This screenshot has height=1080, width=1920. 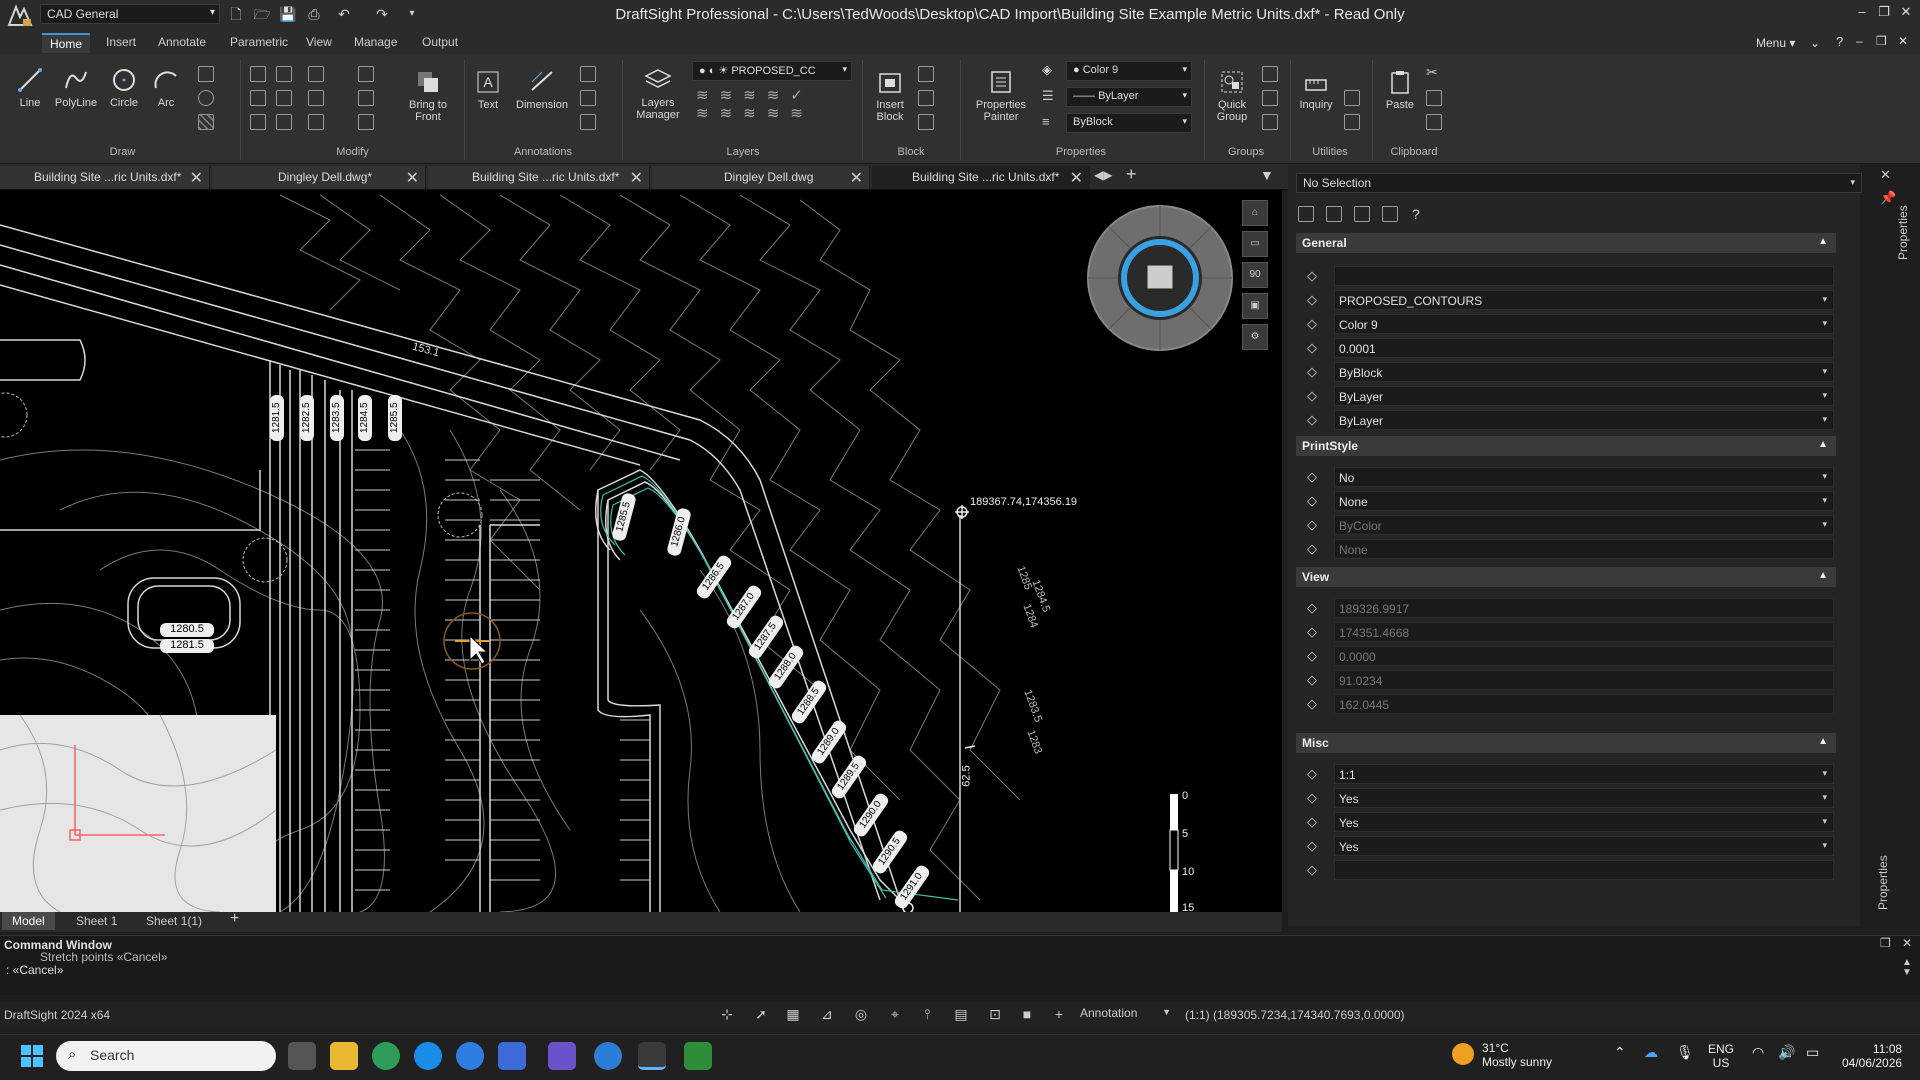 I want to click on measure-icon, so click(x=1352, y=122).